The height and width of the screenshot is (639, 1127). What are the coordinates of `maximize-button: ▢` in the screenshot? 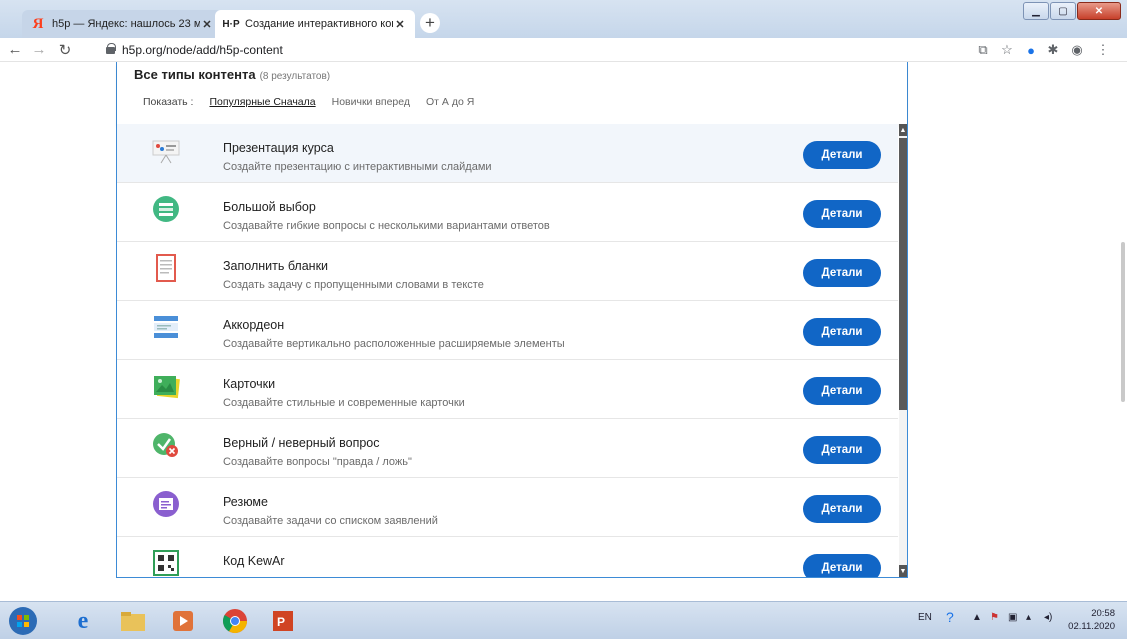 It's located at (1063, 11).